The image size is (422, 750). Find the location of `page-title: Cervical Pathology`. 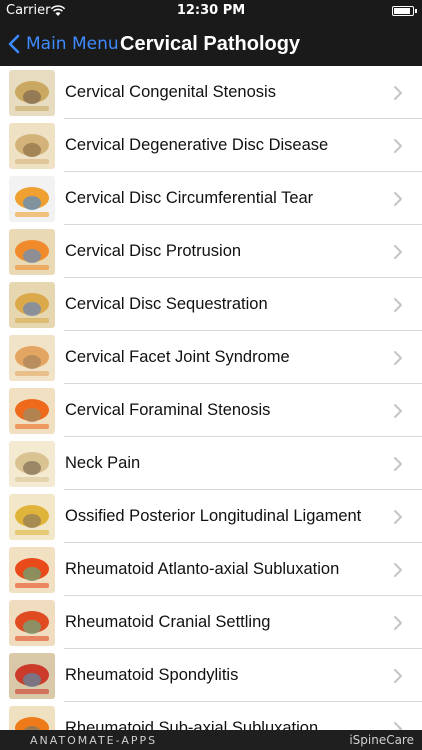

page-title: Cervical Pathology is located at coordinates (210, 44).